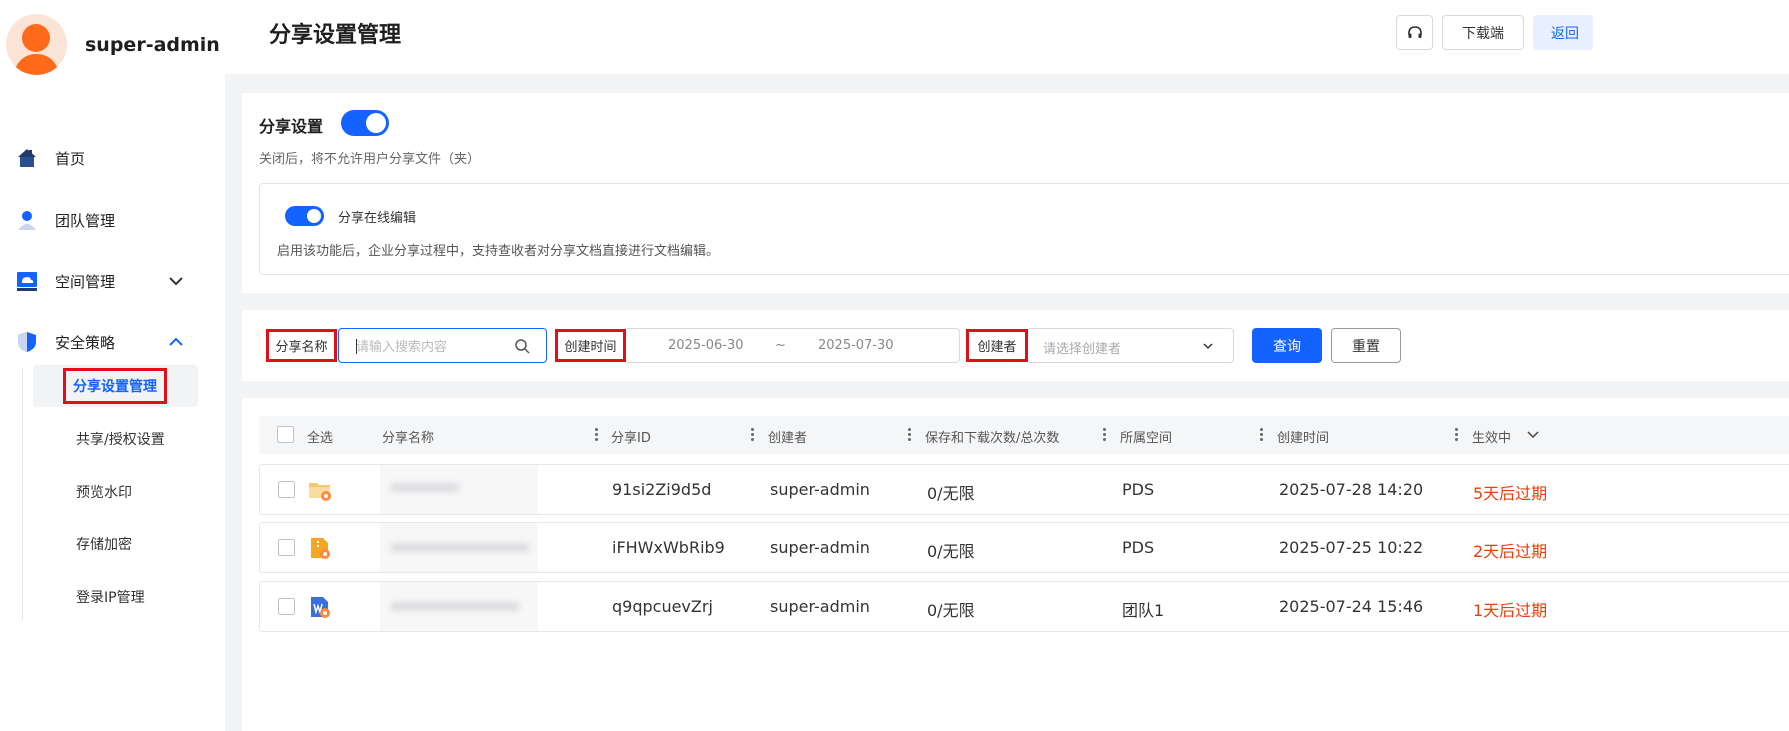 This screenshot has height=731, width=1789. What do you see at coordinates (152, 44) in the screenshot?
I see `username: super-admin` at bounding box center [152, 44].